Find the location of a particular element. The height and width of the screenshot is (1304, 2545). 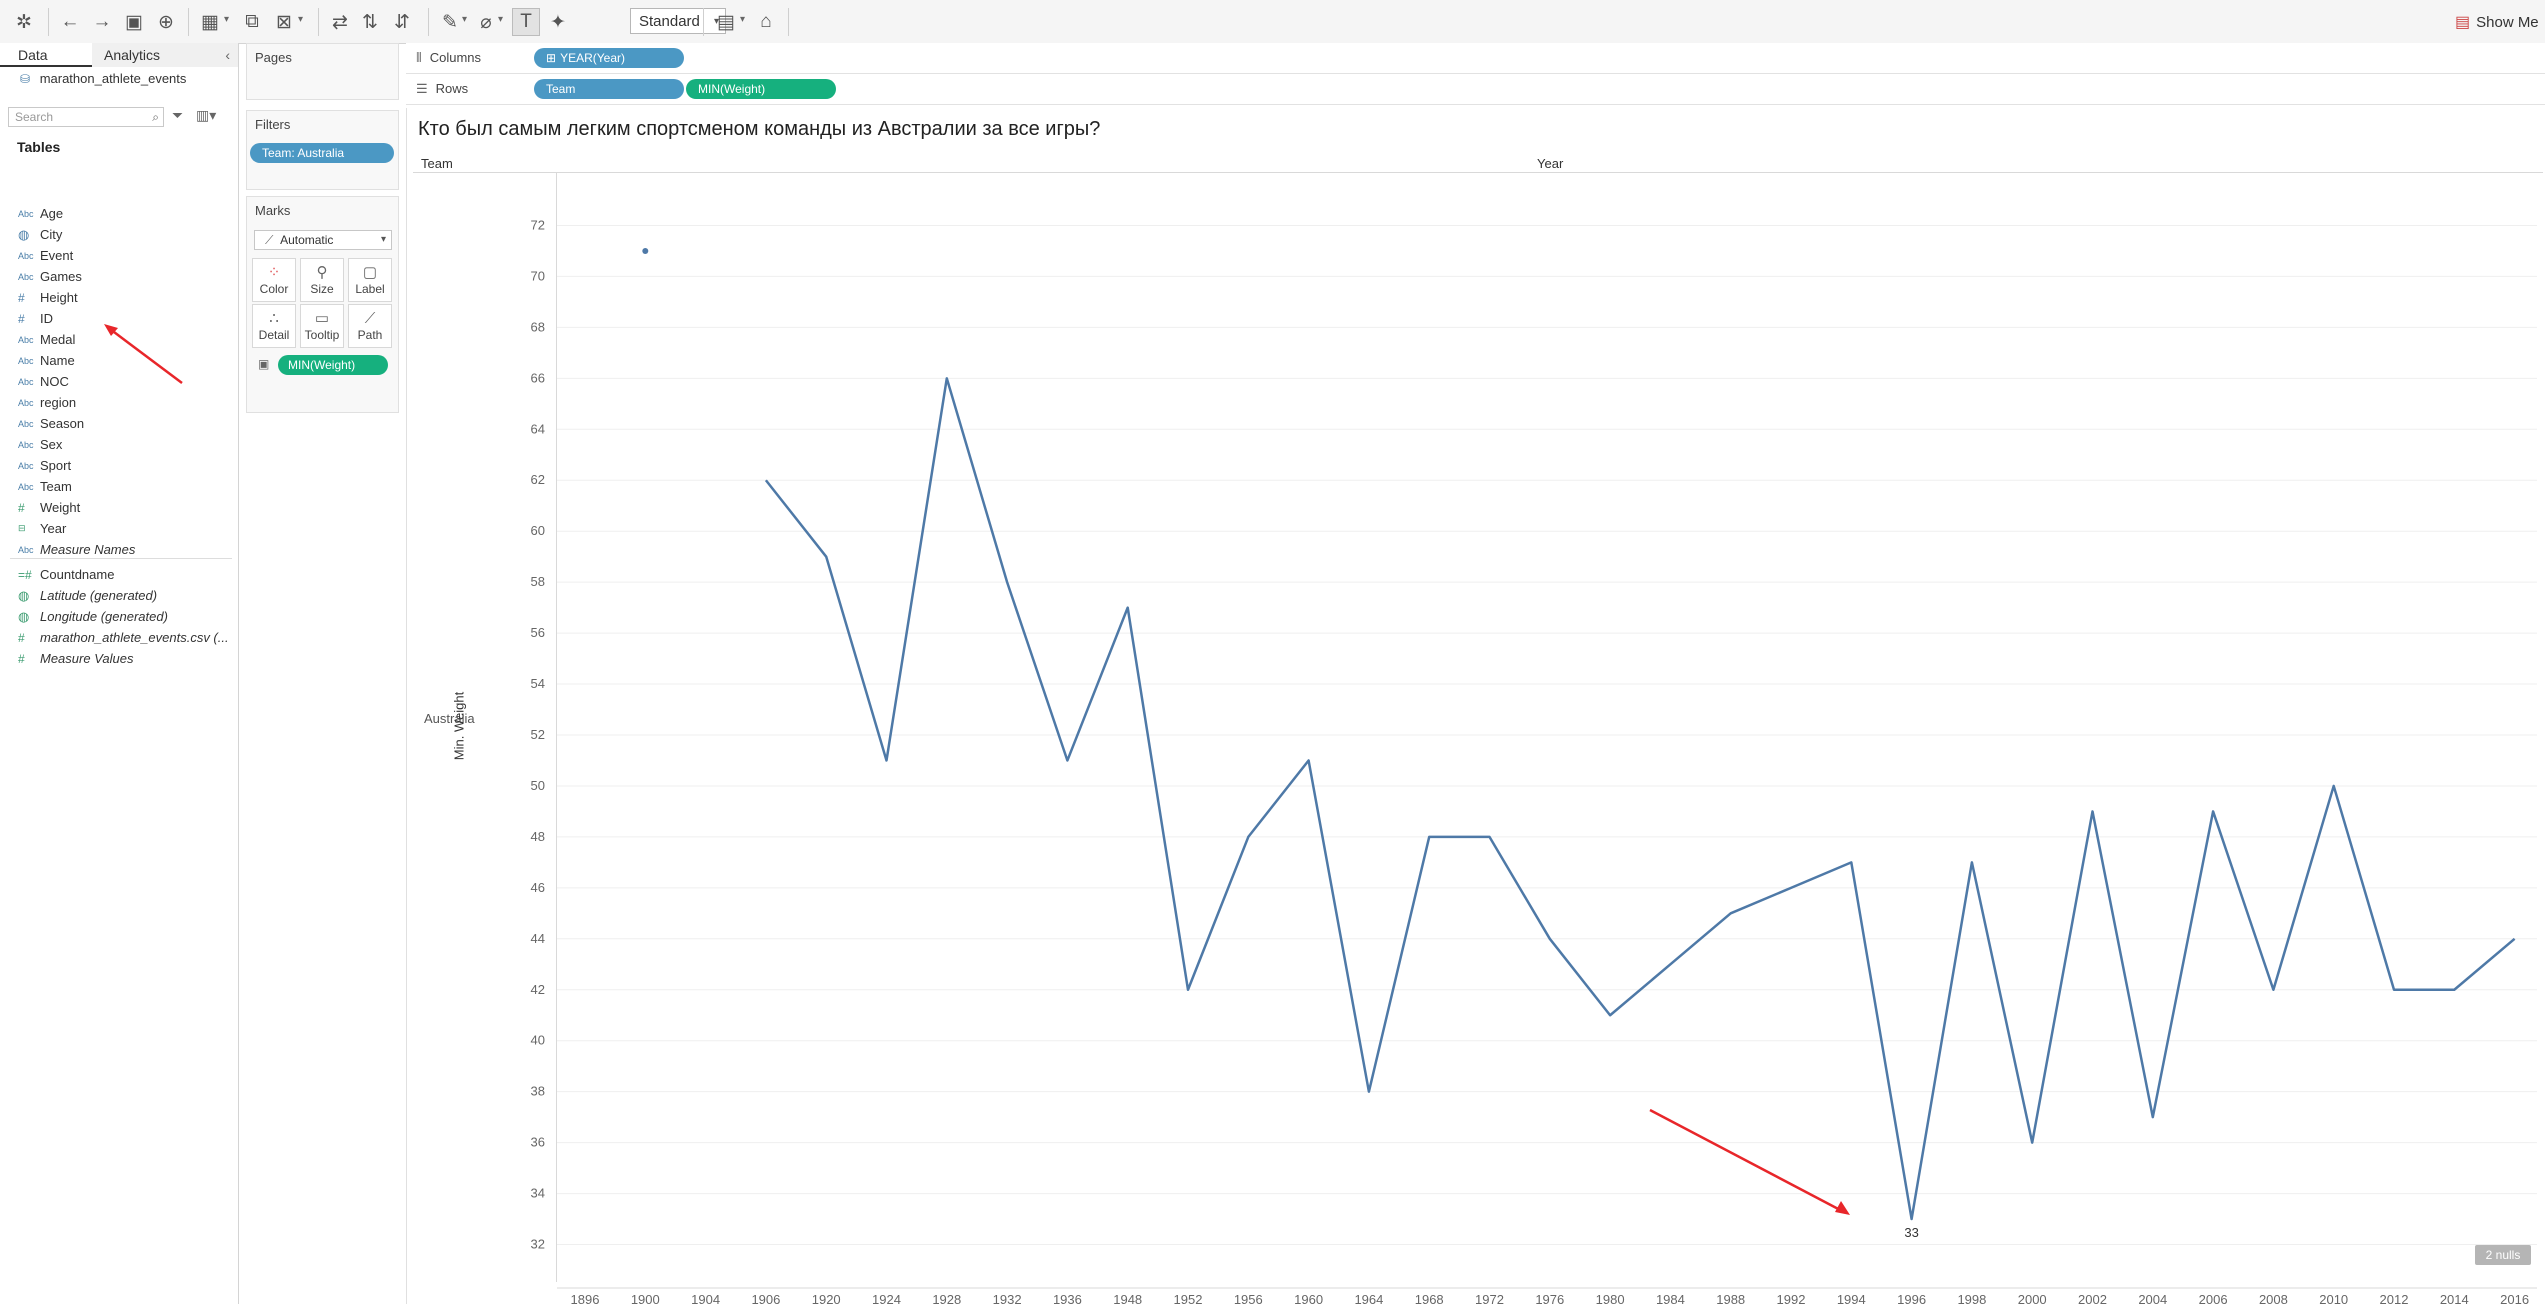

filter-pill-team: Team: Australia is located at coordinates (322, 153).